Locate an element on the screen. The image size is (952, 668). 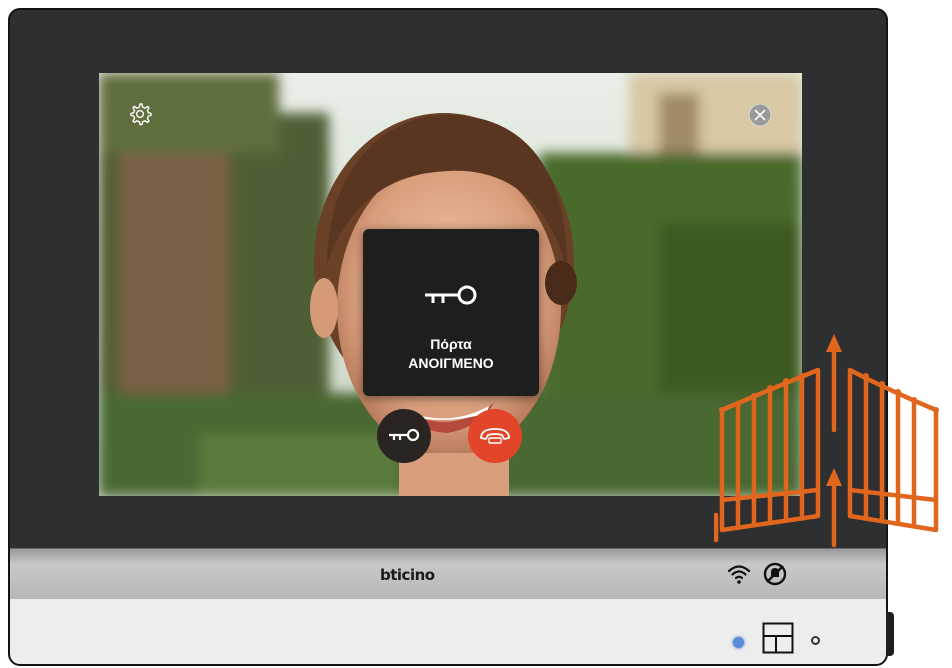
brand-logo: bticino is located at coordinates (407, 575).